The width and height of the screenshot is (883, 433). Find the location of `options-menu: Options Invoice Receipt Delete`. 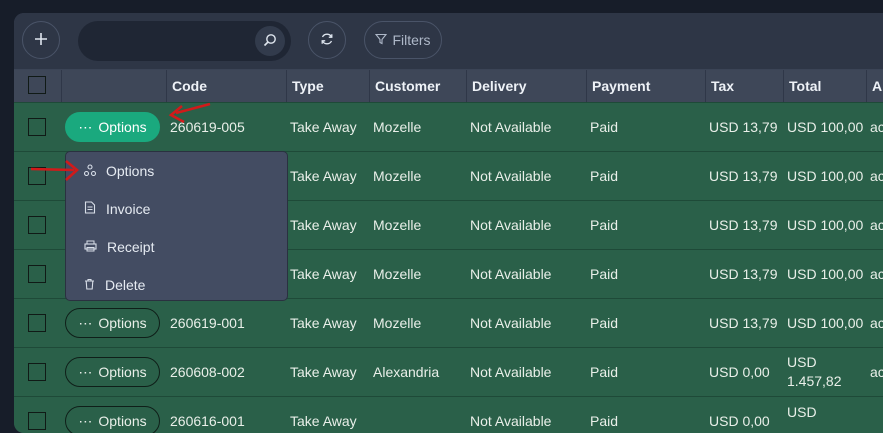

options-menu: Options Invoice Receipt Delete is located at coordinates (176, 226).